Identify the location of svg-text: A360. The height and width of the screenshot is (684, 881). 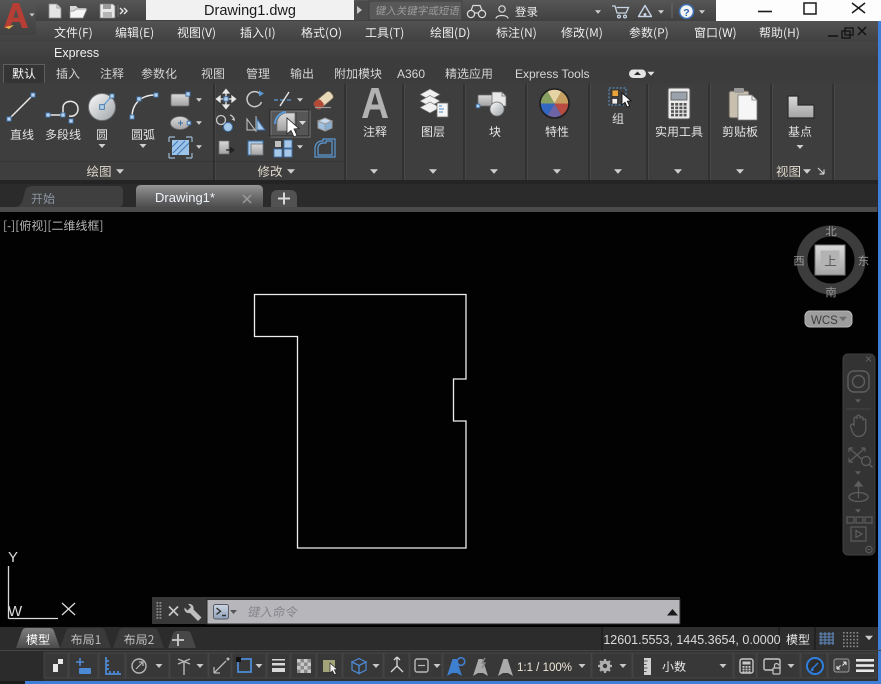
(411, 74).